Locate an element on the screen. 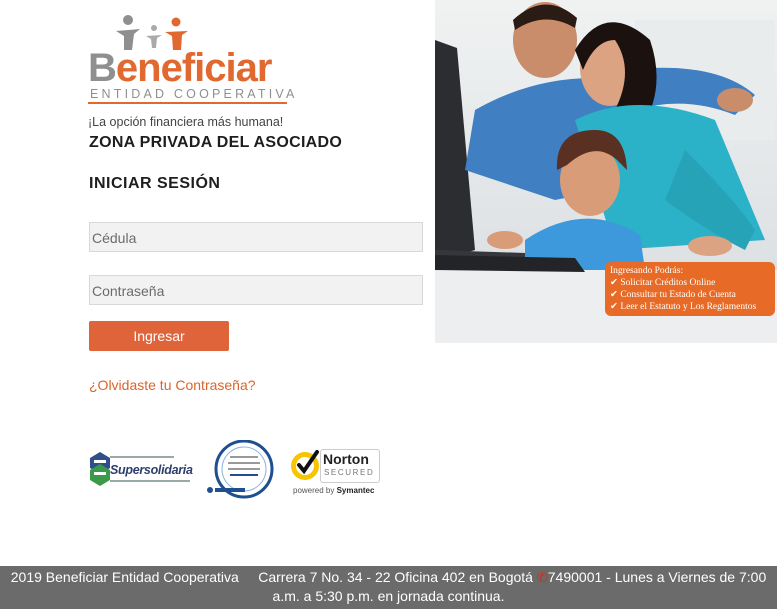 Image resolution: width=777 pixels, height=609 pixels. fogacoop-badge is located at coordinates (240, 469).